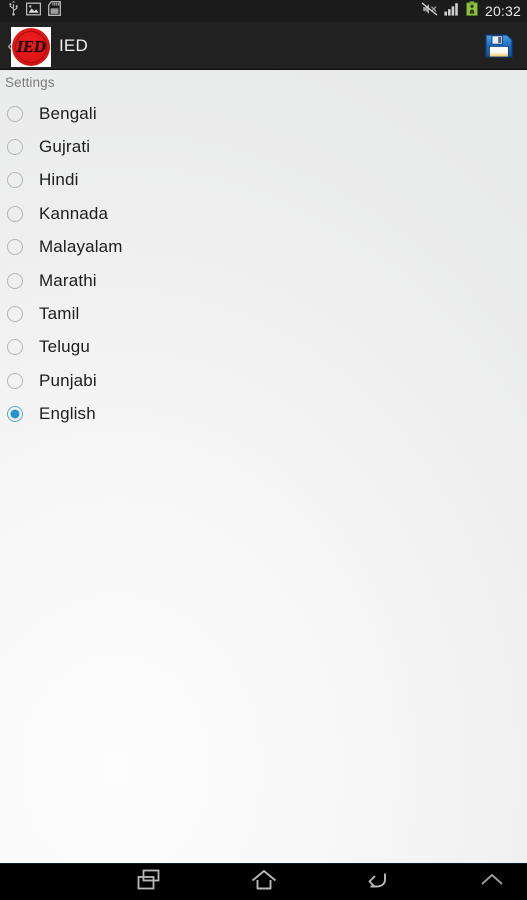  I want to click on radio-button-gujrati, so click(15, 147).